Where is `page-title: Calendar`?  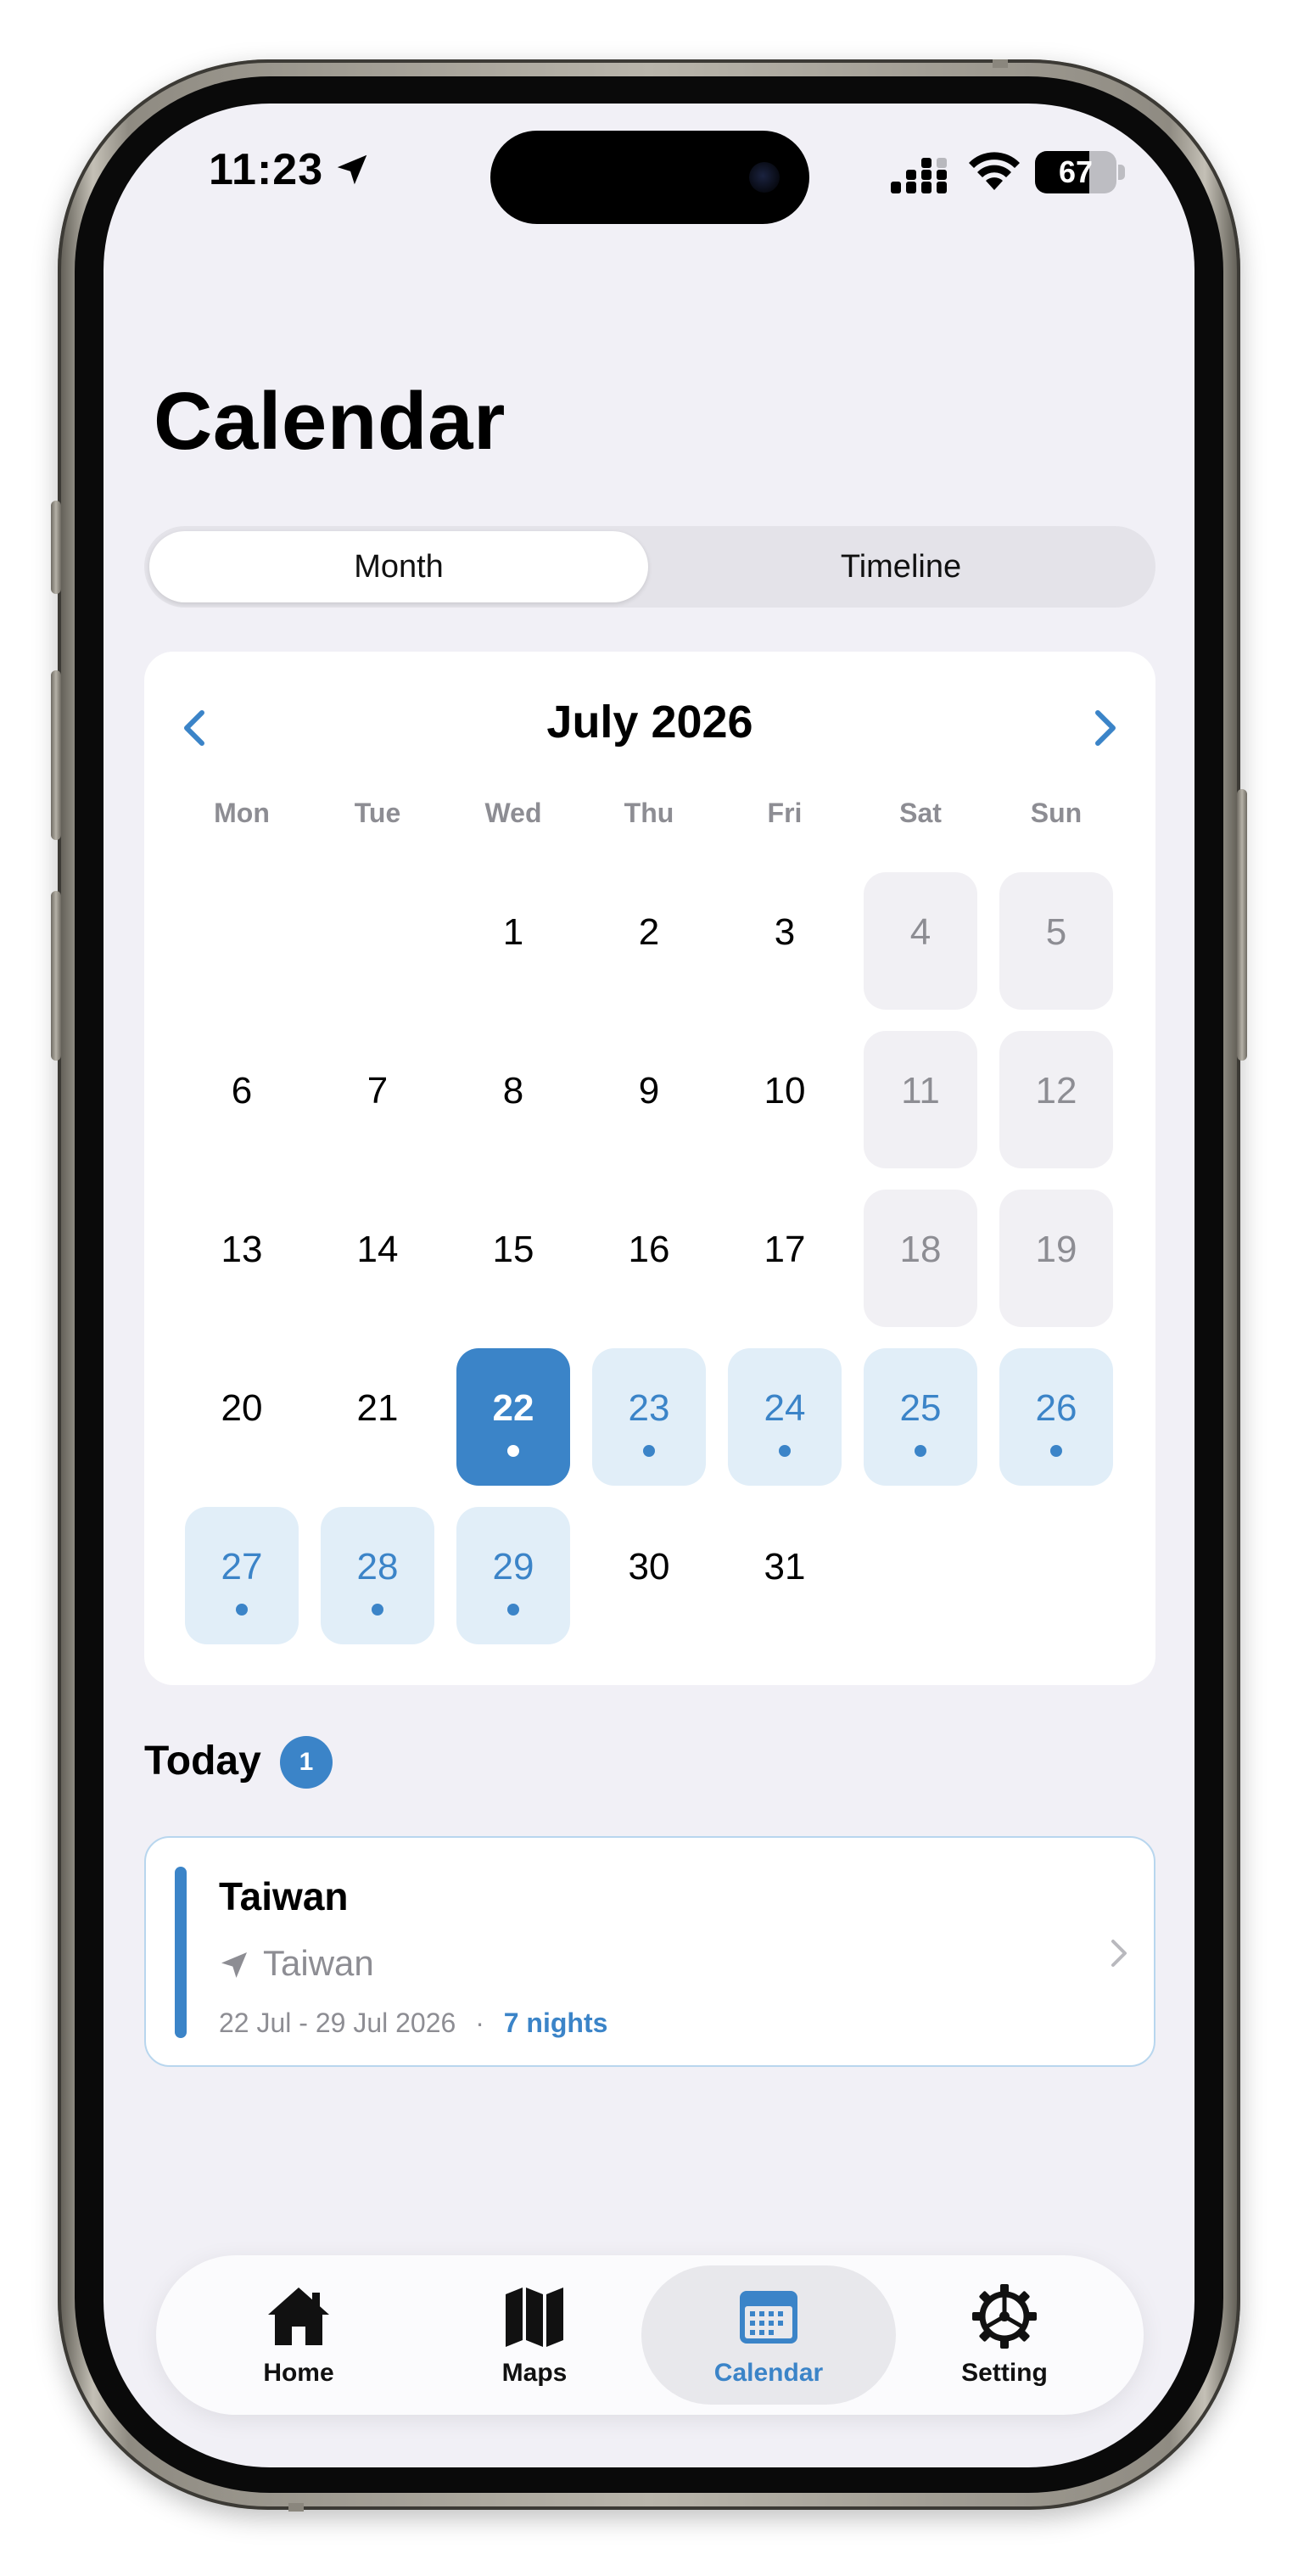 page-title: Calendar is located at coordinates (330, 422).